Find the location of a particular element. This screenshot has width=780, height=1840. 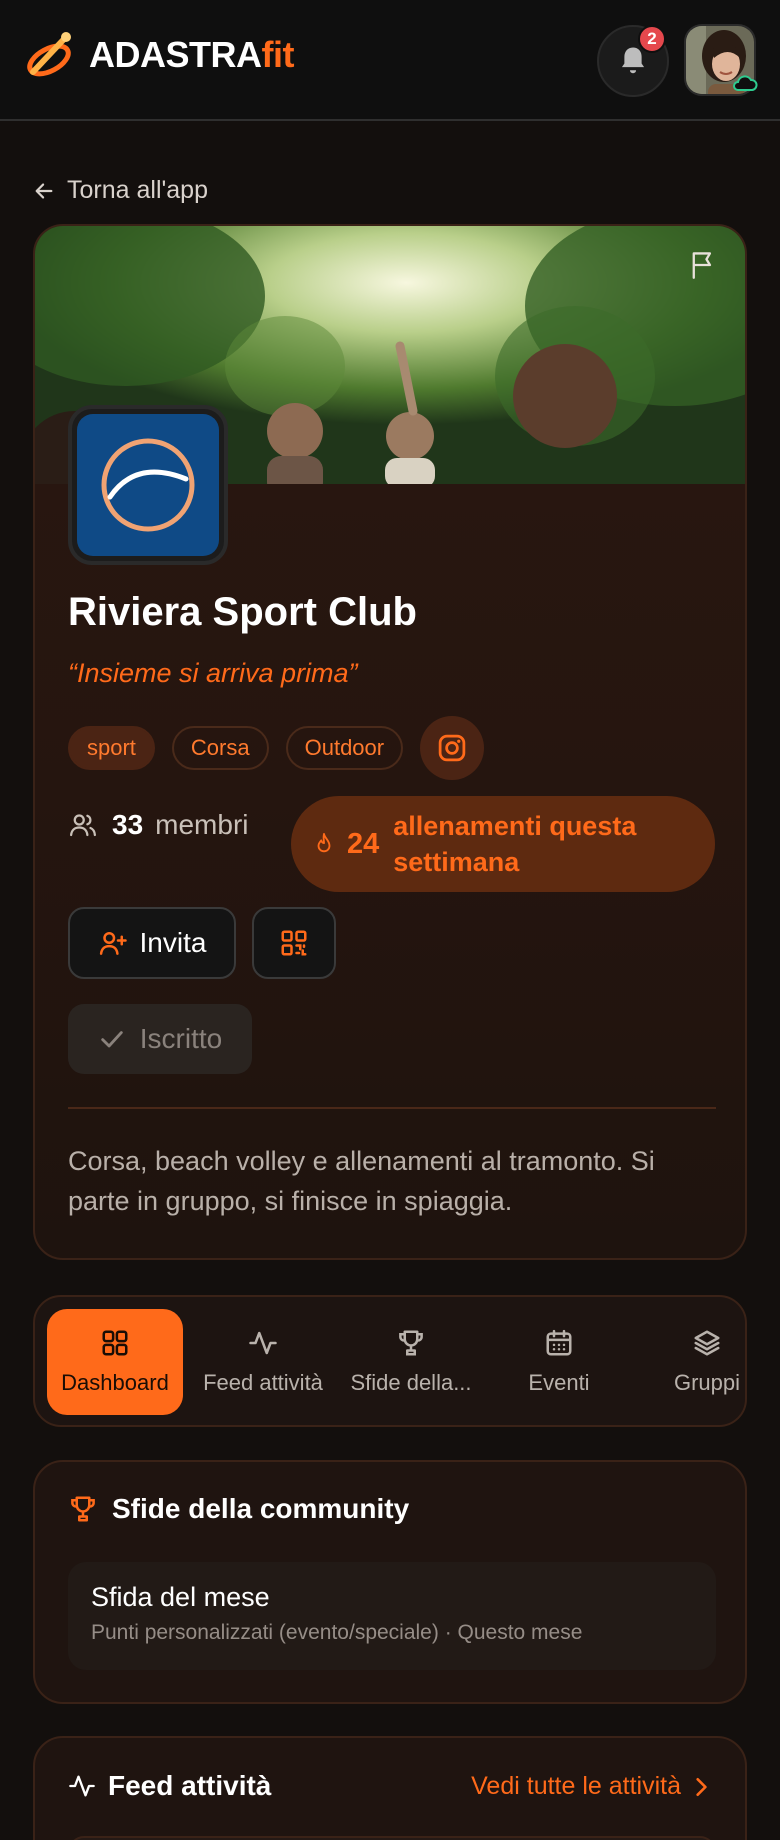

challenges-title: Sfide della community is located at coordinates (238, 1509).